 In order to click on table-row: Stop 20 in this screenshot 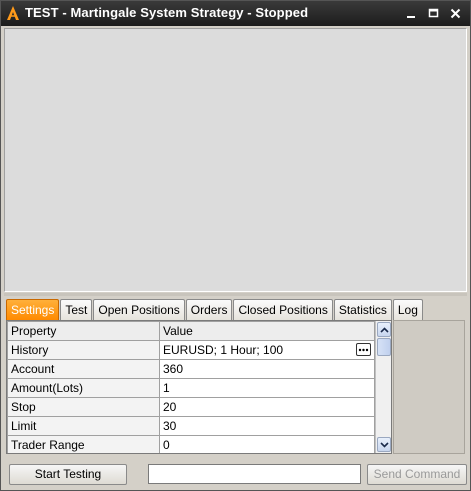, I will do `click(191, 407)`.